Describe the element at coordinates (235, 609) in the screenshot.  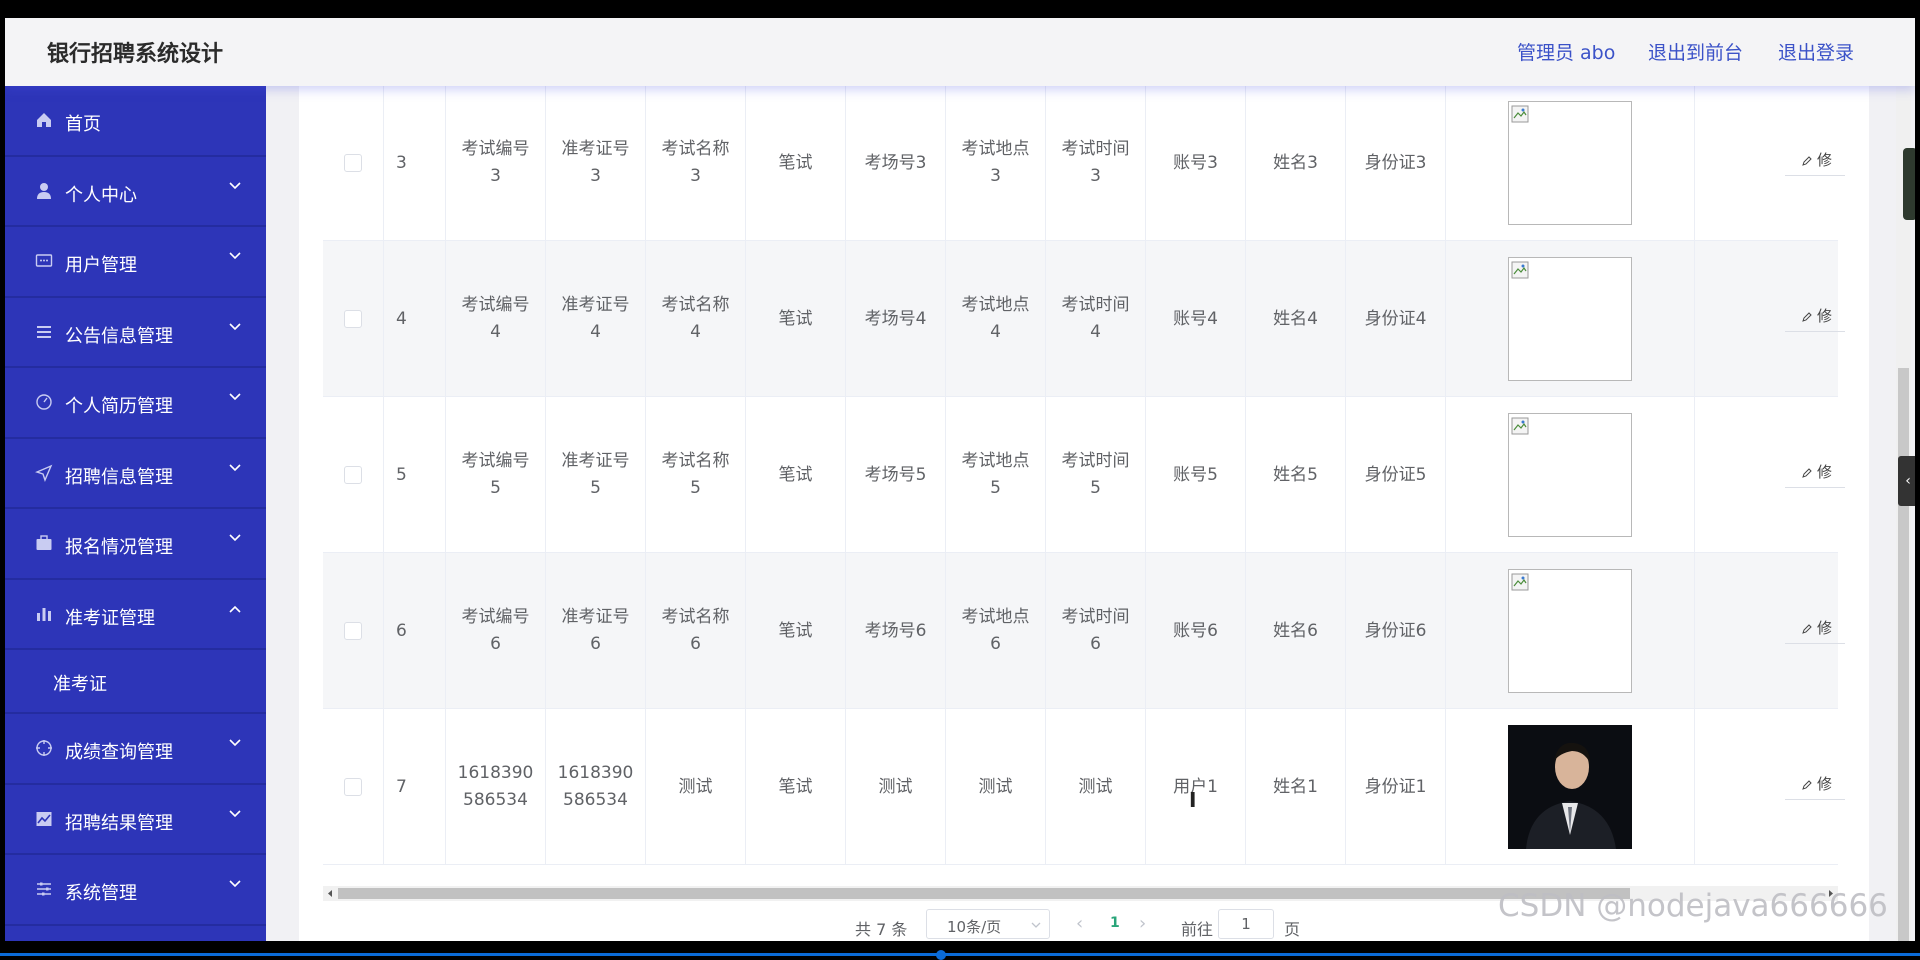
I see `chevron-up-icon` at that location.